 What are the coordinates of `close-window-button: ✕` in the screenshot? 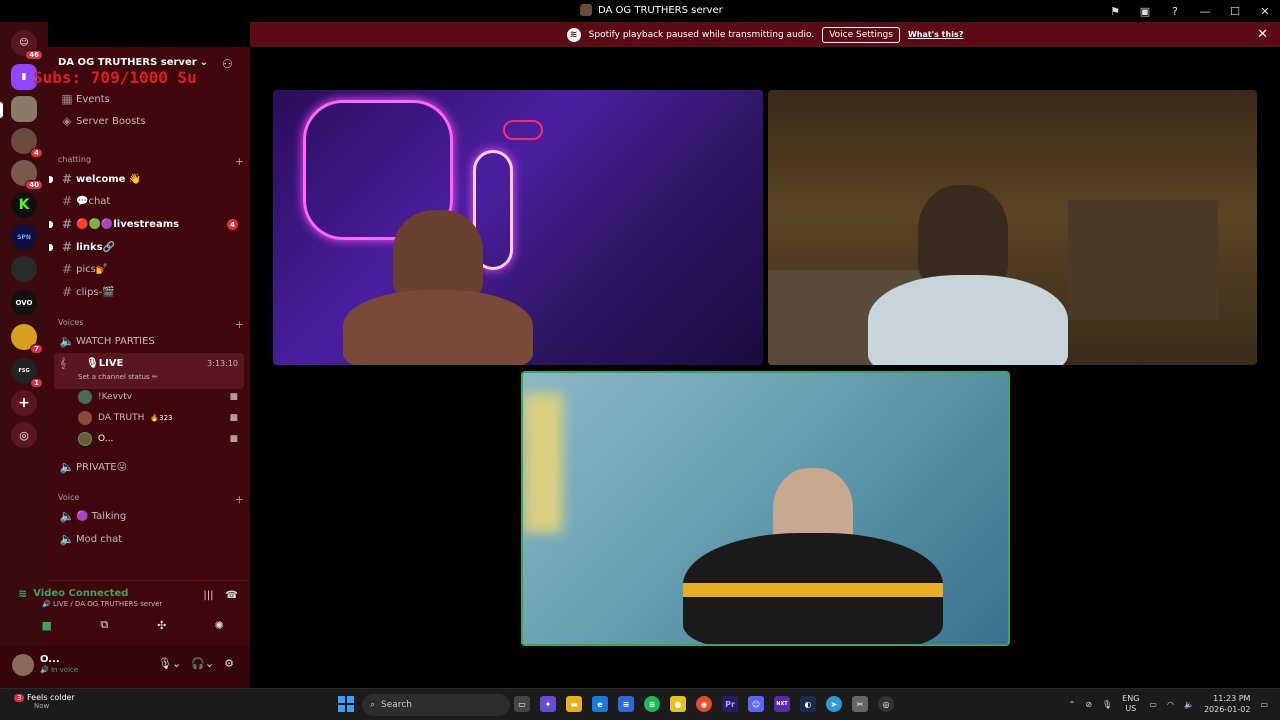 It's located at (1265, 11).